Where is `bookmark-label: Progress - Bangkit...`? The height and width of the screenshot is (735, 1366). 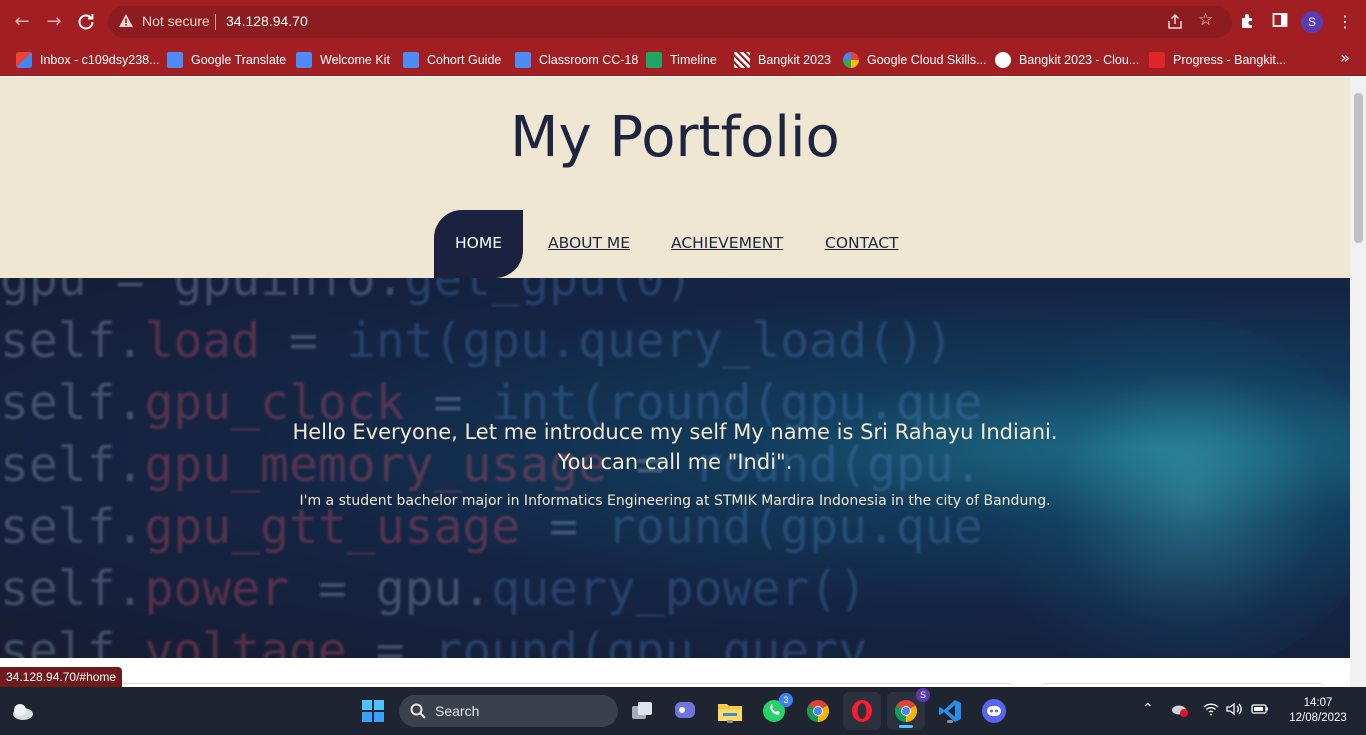 bookmark-label: Progress - Bangkit... is located at coordinates (1230, 60).